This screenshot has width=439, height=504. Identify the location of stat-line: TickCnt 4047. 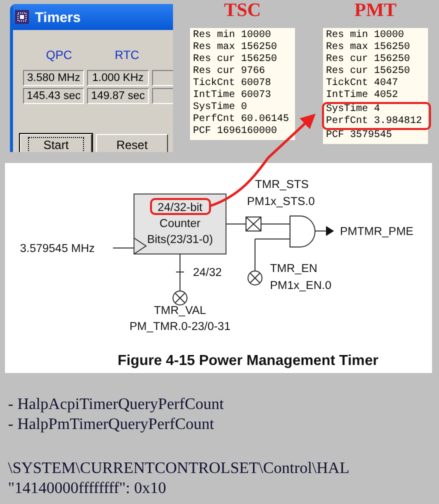
(362, 84).